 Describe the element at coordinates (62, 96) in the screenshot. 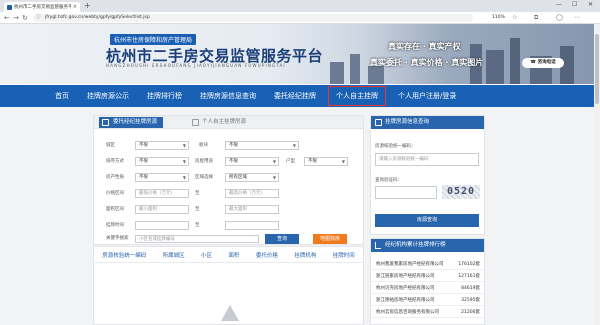

I see `nav-home: 首页` at that location.